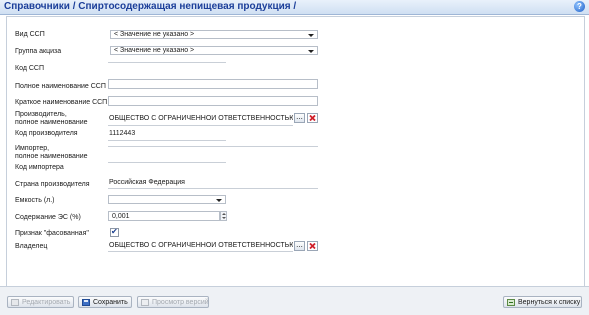 The image size is (589, 315). What do you see at coordinates (30, 34) in the screenshot?
I see `vid-ssp-label: Вид ССП` at bounding box center [30, 34].